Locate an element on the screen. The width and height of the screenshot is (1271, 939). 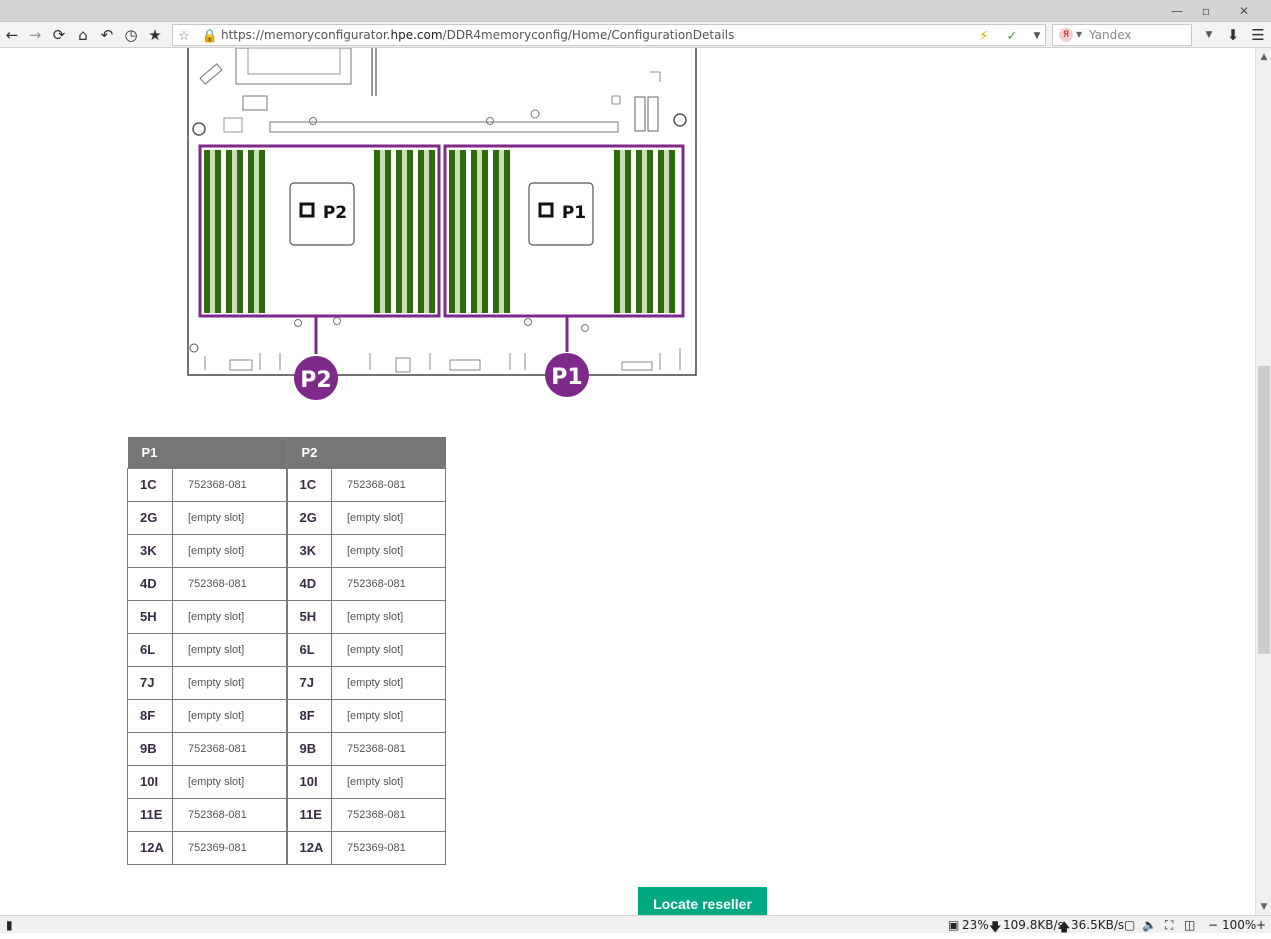
p1-slot-label: 3K is located at coordinates (150, 550).